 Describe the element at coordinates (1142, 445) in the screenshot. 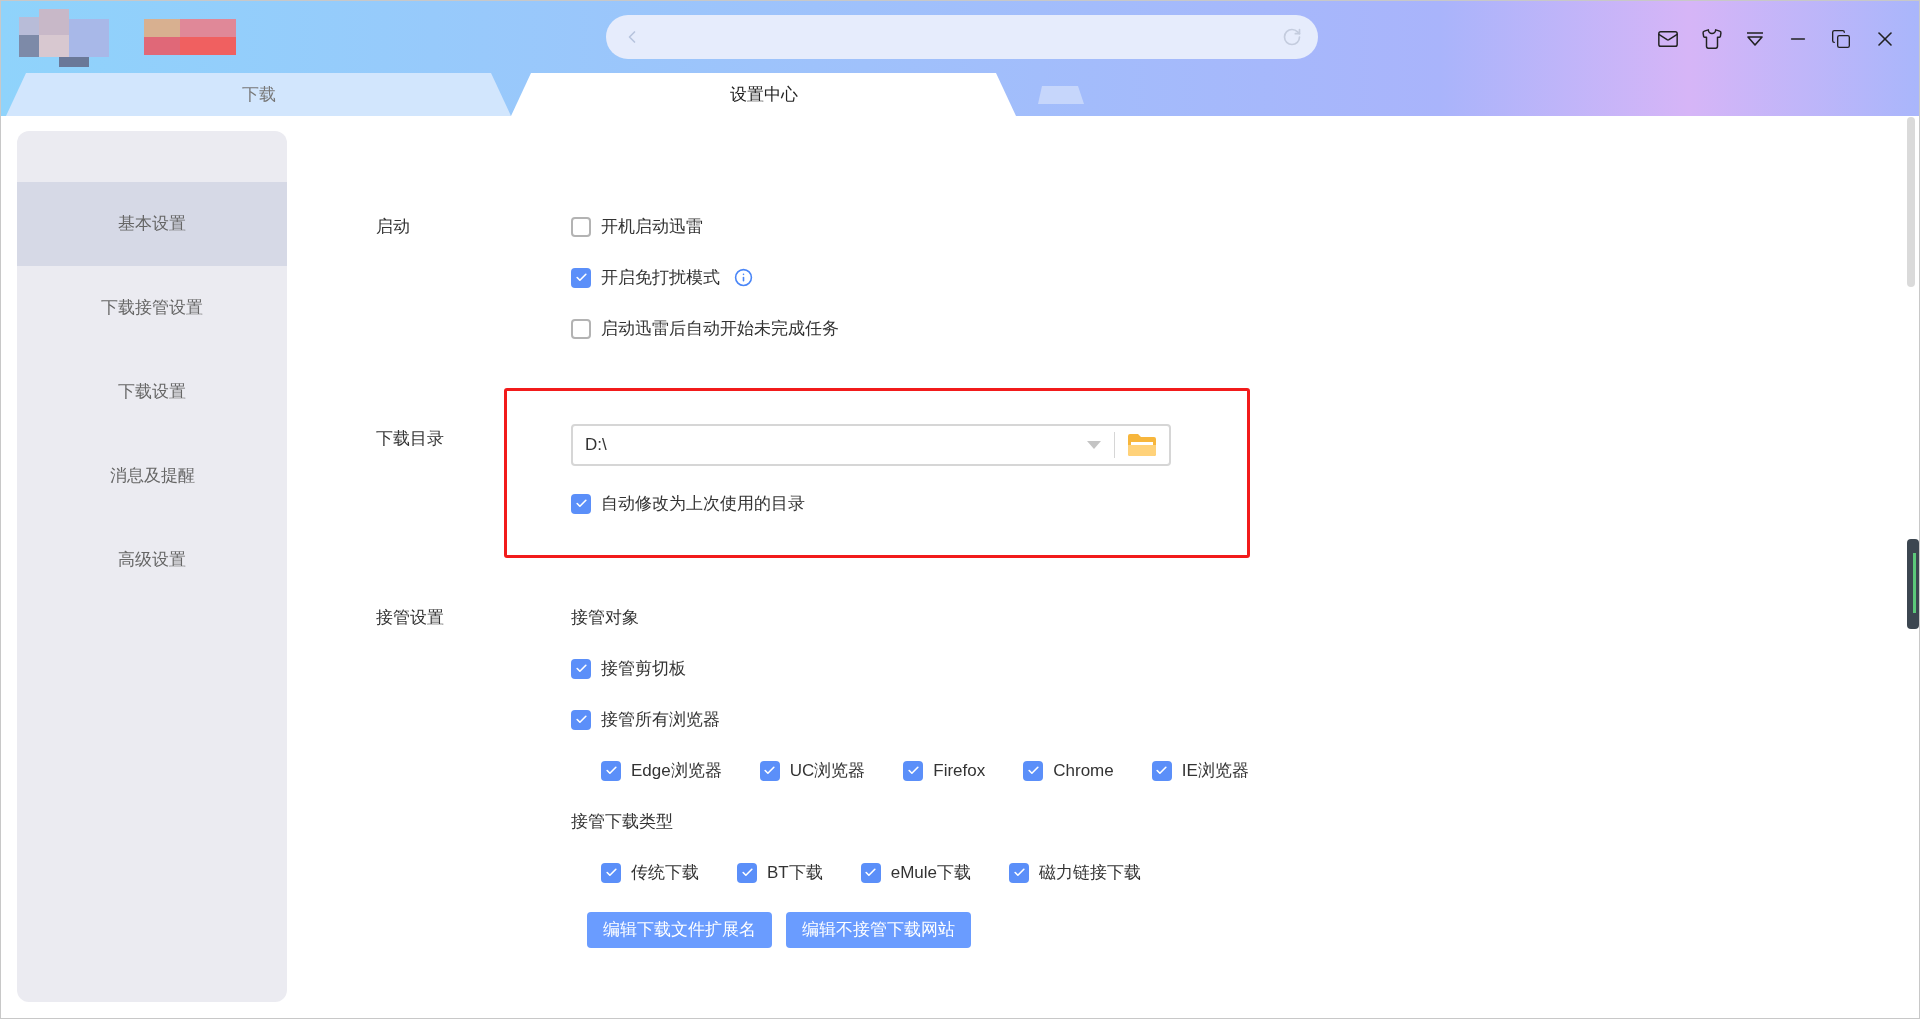

I see `folder-icon` at that location.